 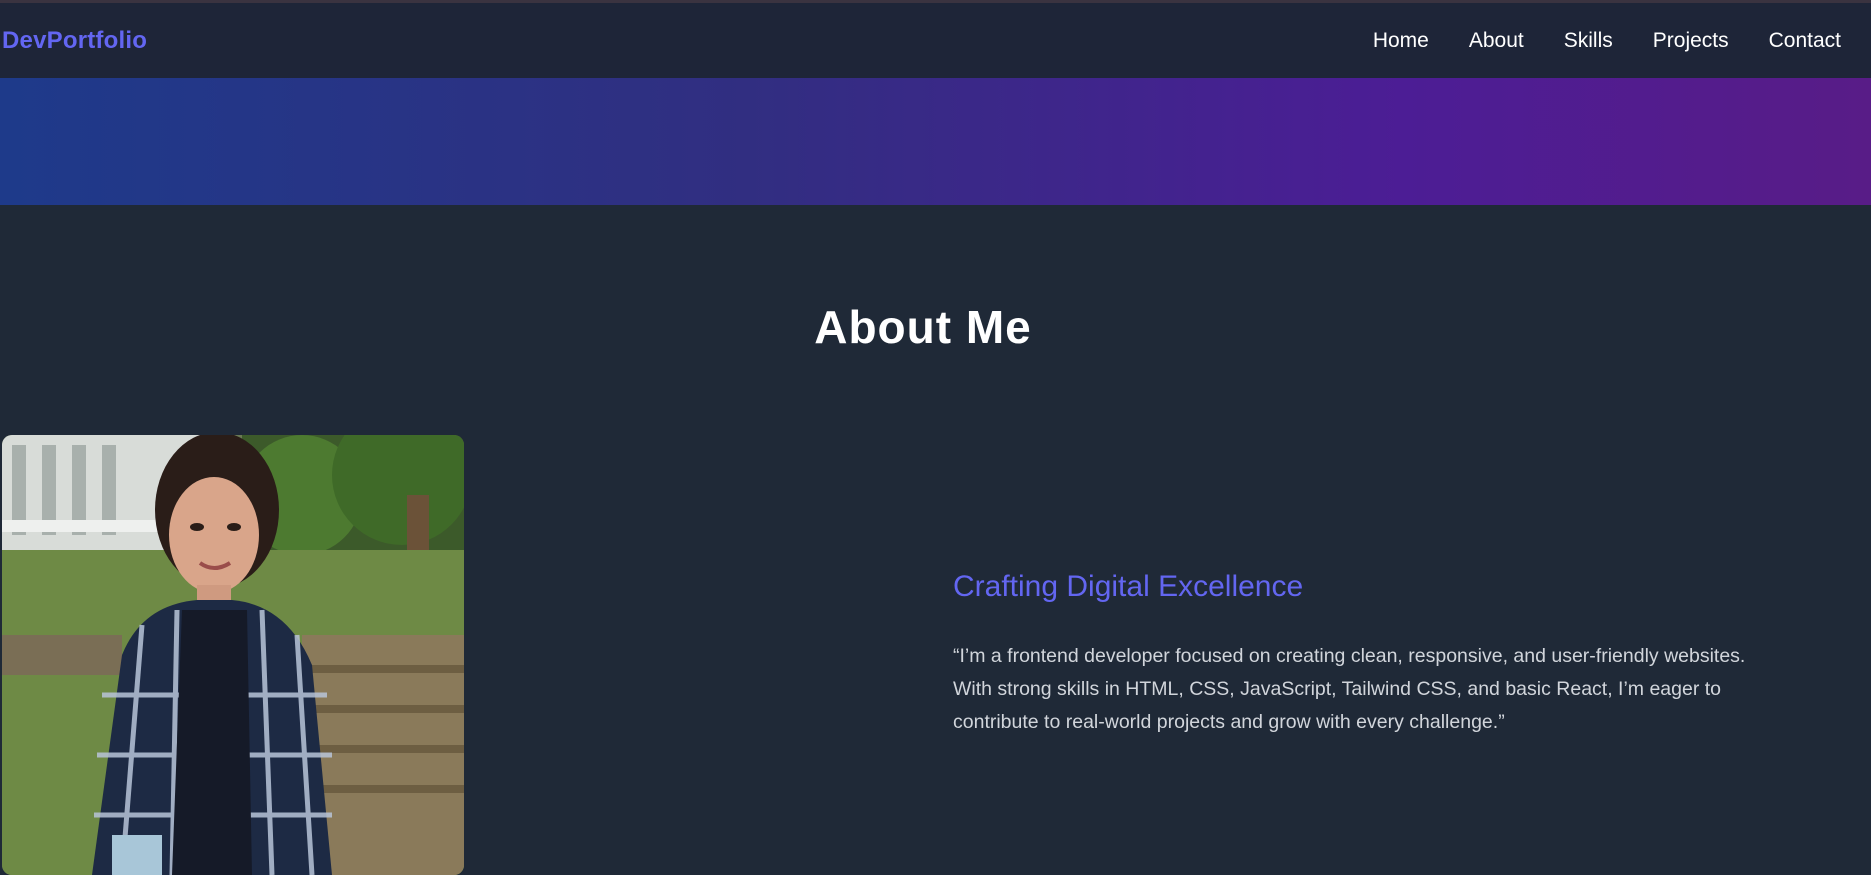 I want to click on nav-link-projects: Projects, so click(x=1691, y=41).